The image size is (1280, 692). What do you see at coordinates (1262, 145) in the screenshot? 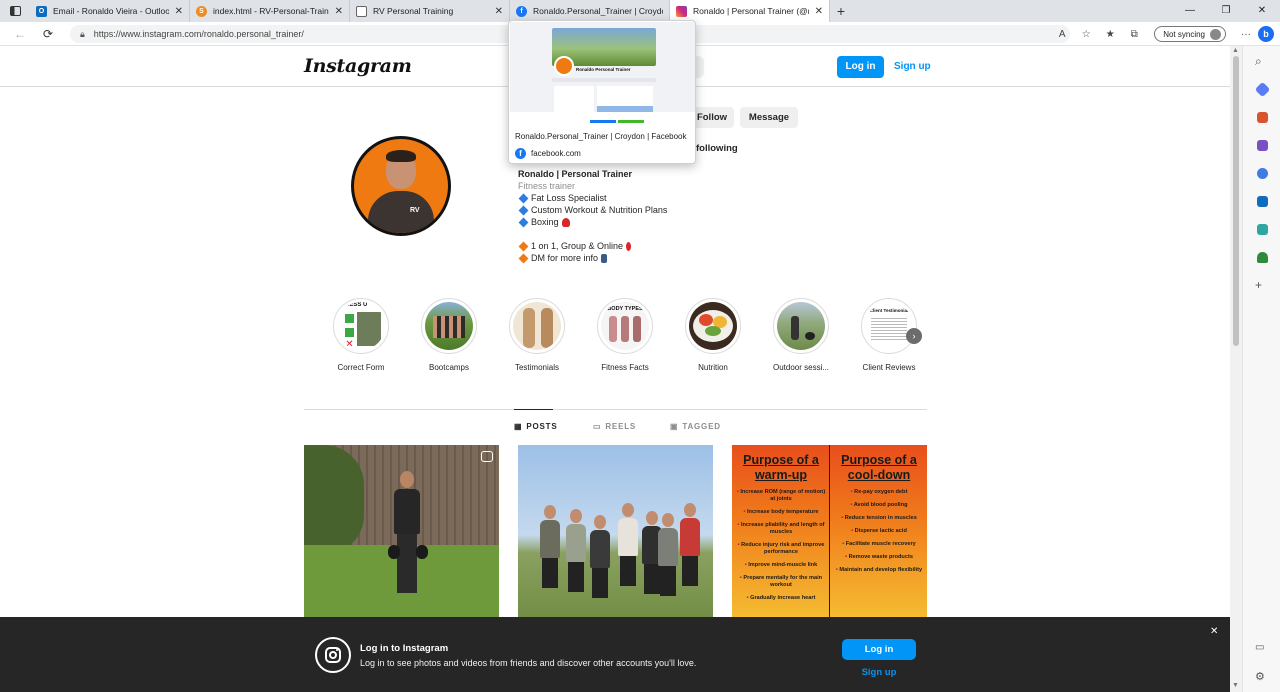
I see `games-icon` at bounding box center [1262, 145].